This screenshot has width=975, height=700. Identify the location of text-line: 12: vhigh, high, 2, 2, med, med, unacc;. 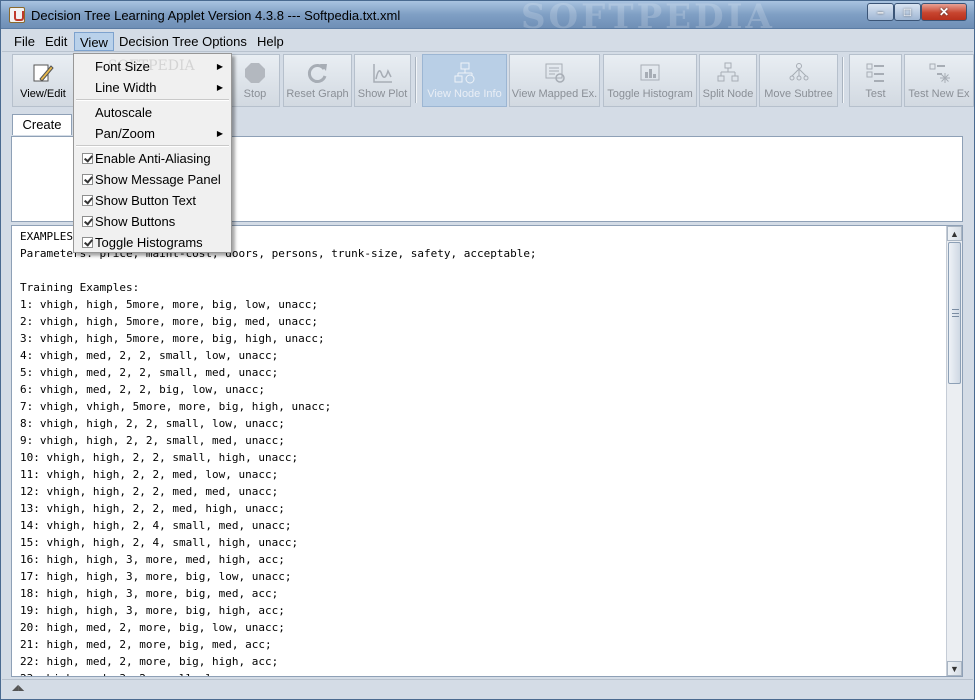
(149, 491).